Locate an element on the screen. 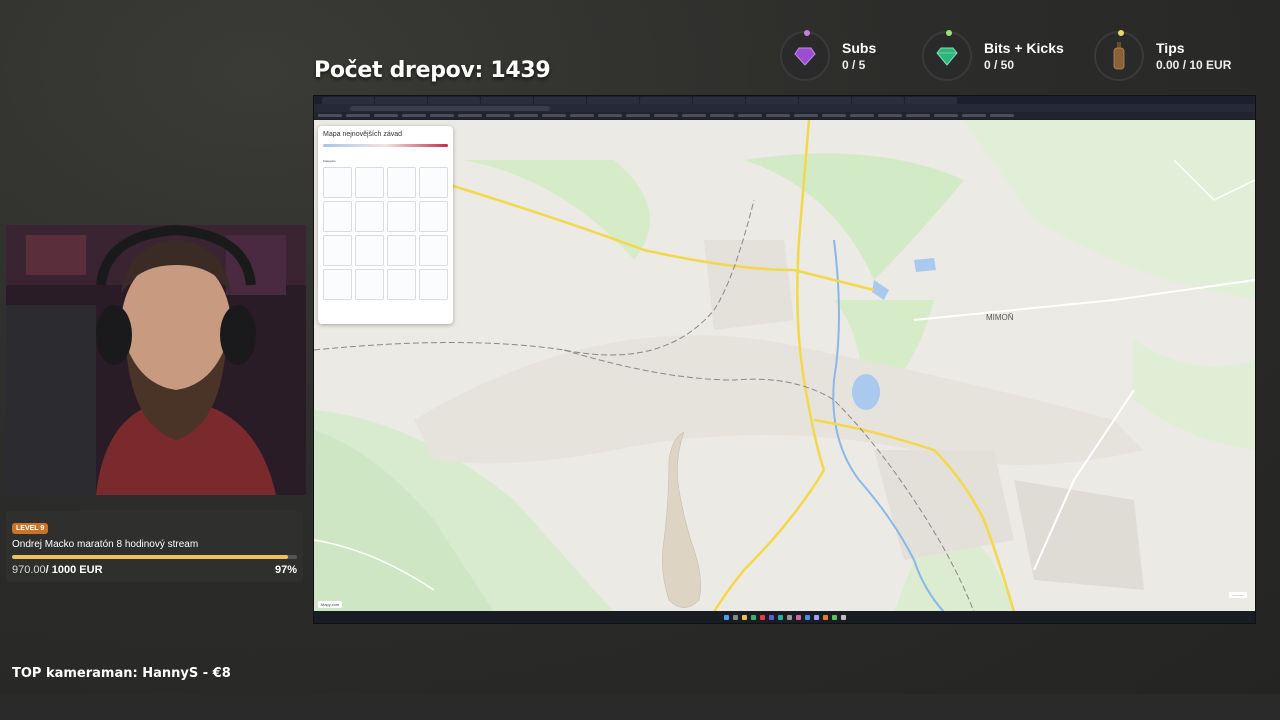 This screenshot has height=720, width=1280. stream-goal-current: 970.00 is located at coordinates (29, 570).